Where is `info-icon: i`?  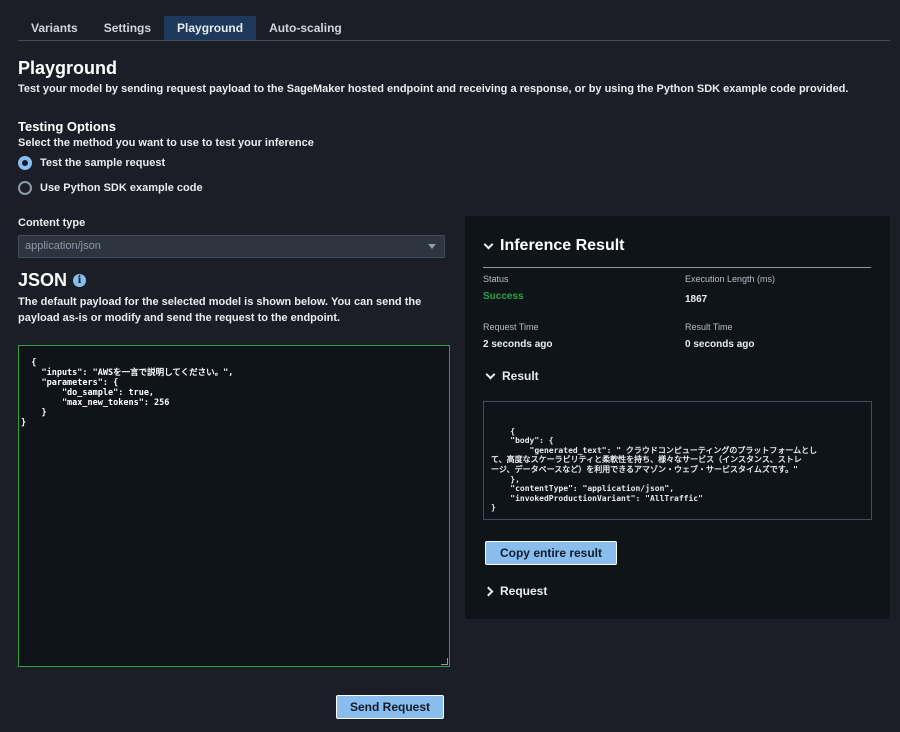
info-icon: i is located at coordinates (80, 280).